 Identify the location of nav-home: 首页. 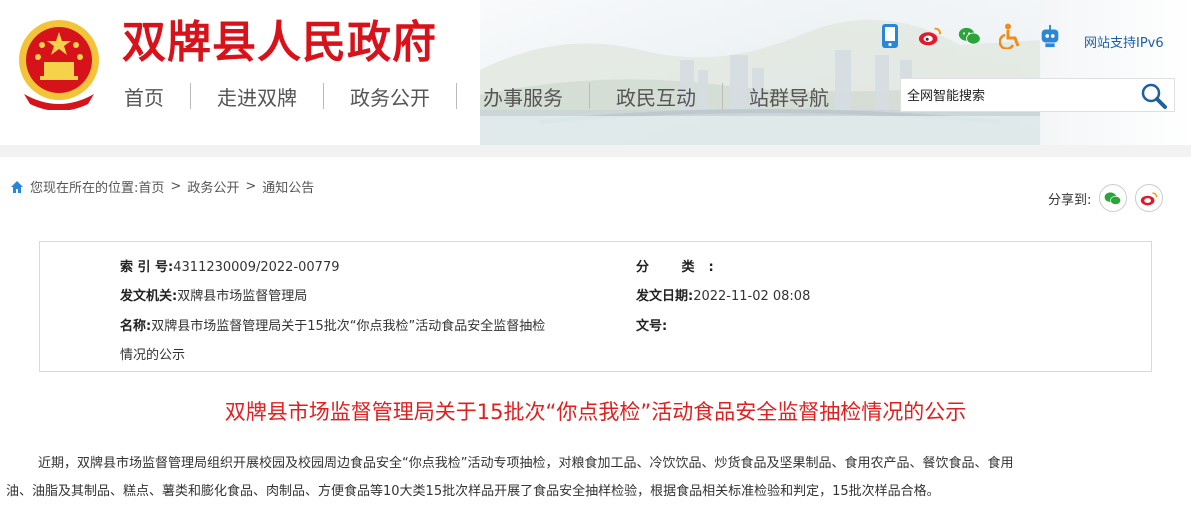
(156, 96).